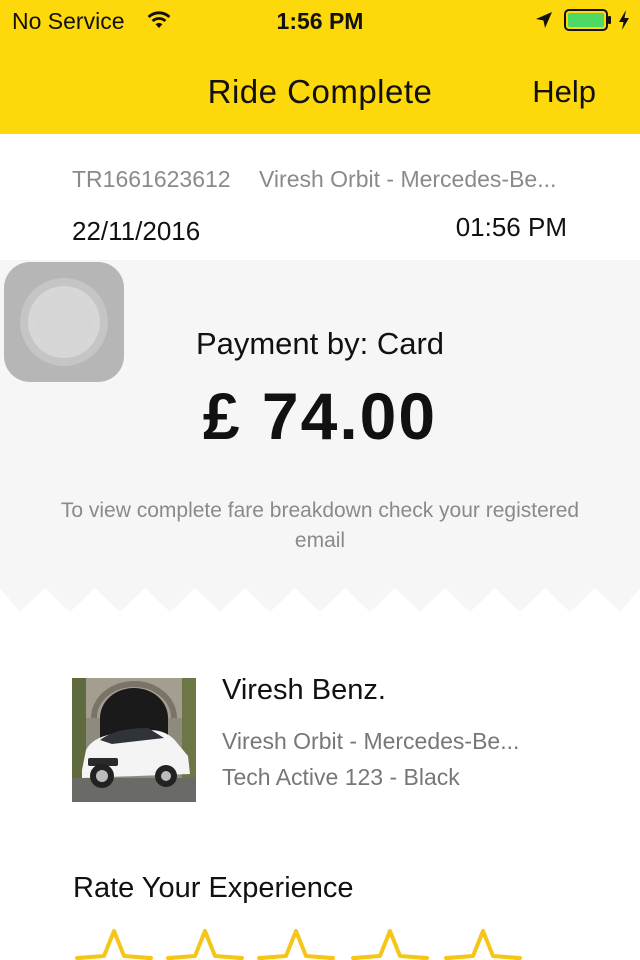  Describe the element at coordinates (544, 20) in the screenshot. I see `location-arrow-icon` at that location.